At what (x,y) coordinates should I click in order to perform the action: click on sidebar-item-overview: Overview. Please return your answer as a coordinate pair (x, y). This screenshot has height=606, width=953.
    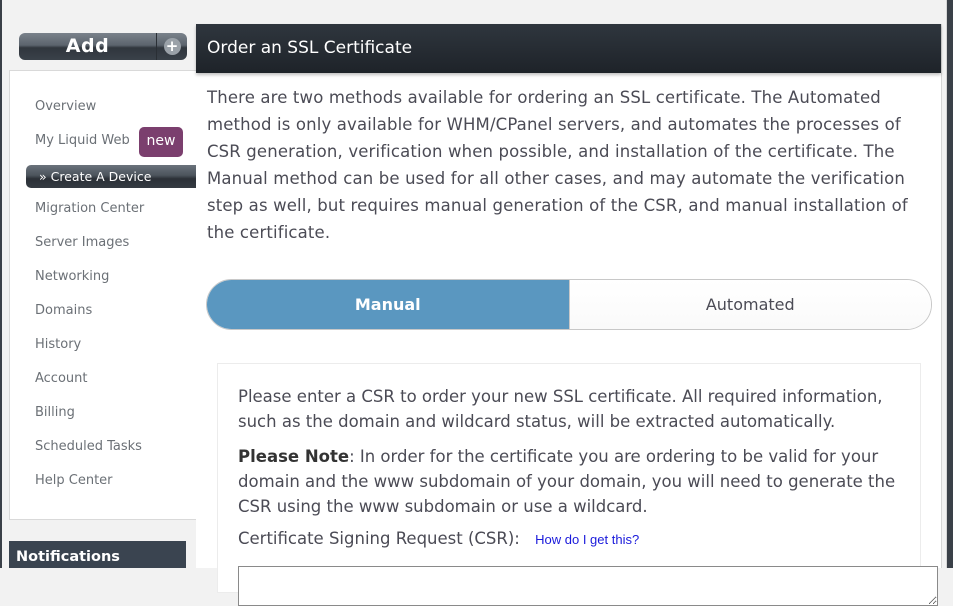
    Looking at the image, I should click on (65, 106).